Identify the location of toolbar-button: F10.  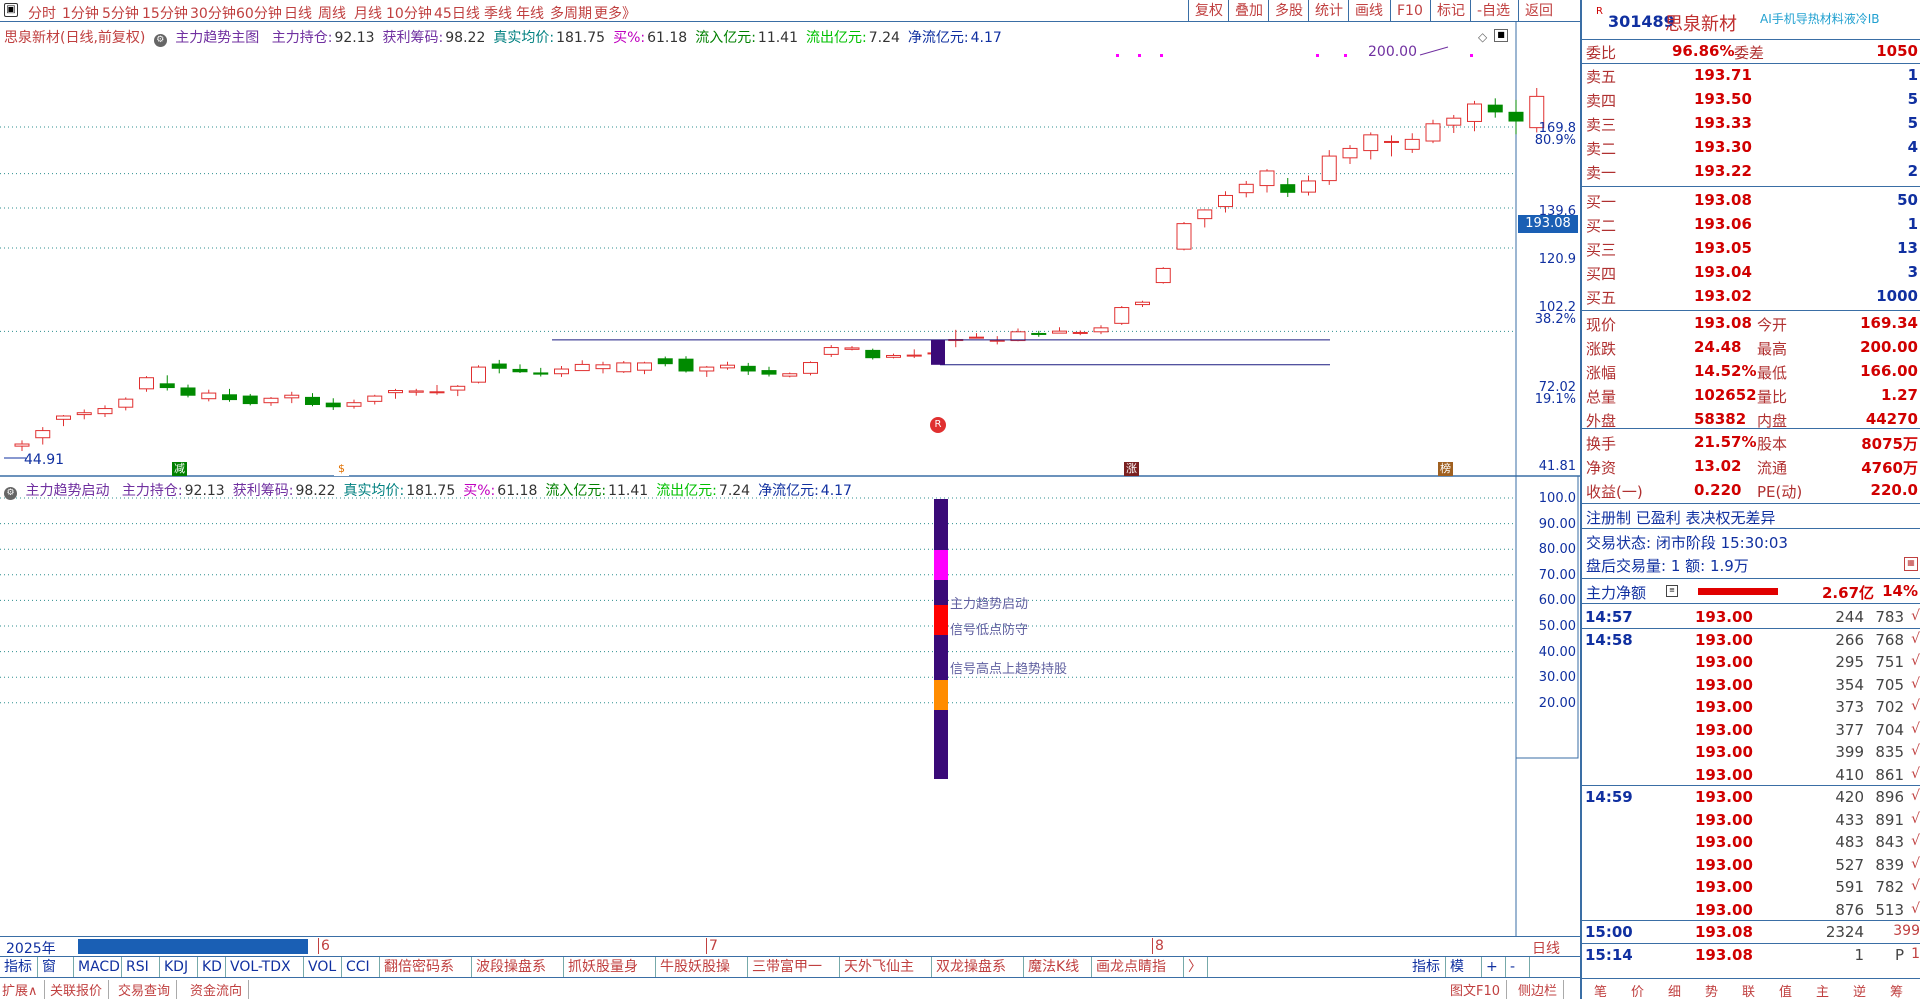
(1406, 11).